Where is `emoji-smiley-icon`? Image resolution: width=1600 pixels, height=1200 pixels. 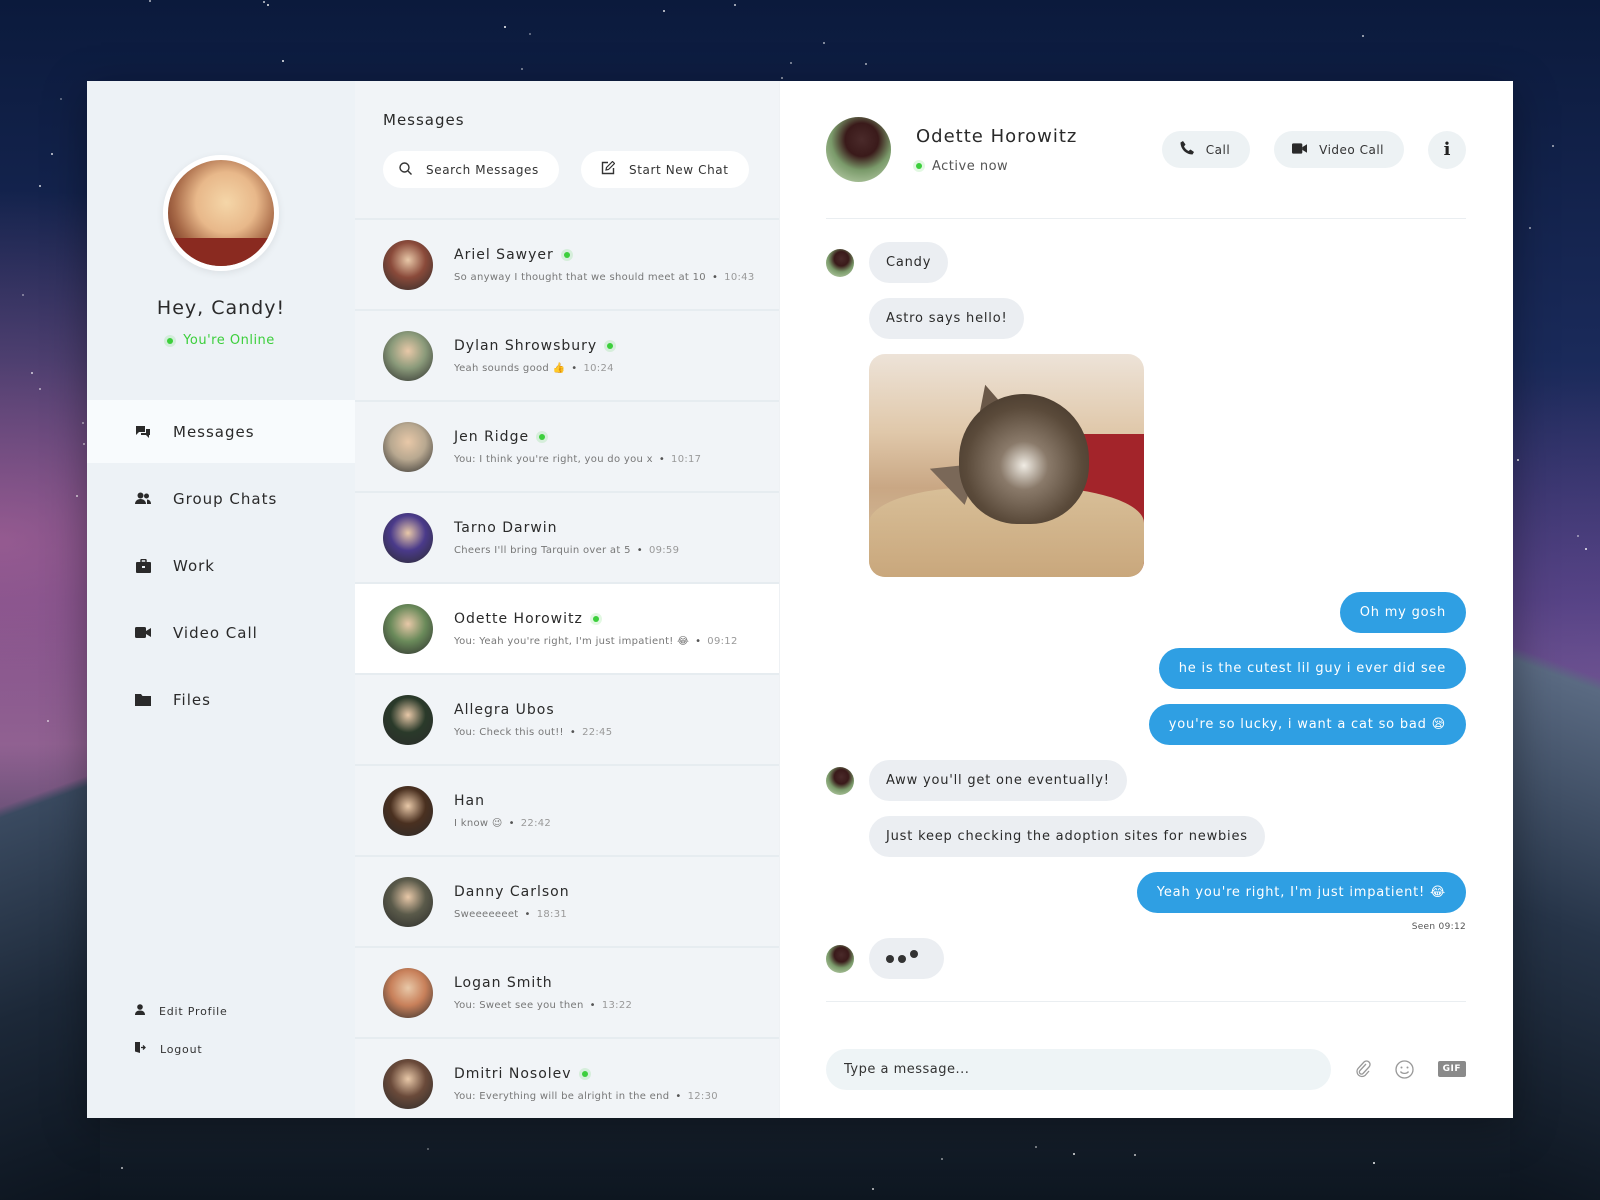 emoji-smiley-icon is located at coordinates (1404, 1069).